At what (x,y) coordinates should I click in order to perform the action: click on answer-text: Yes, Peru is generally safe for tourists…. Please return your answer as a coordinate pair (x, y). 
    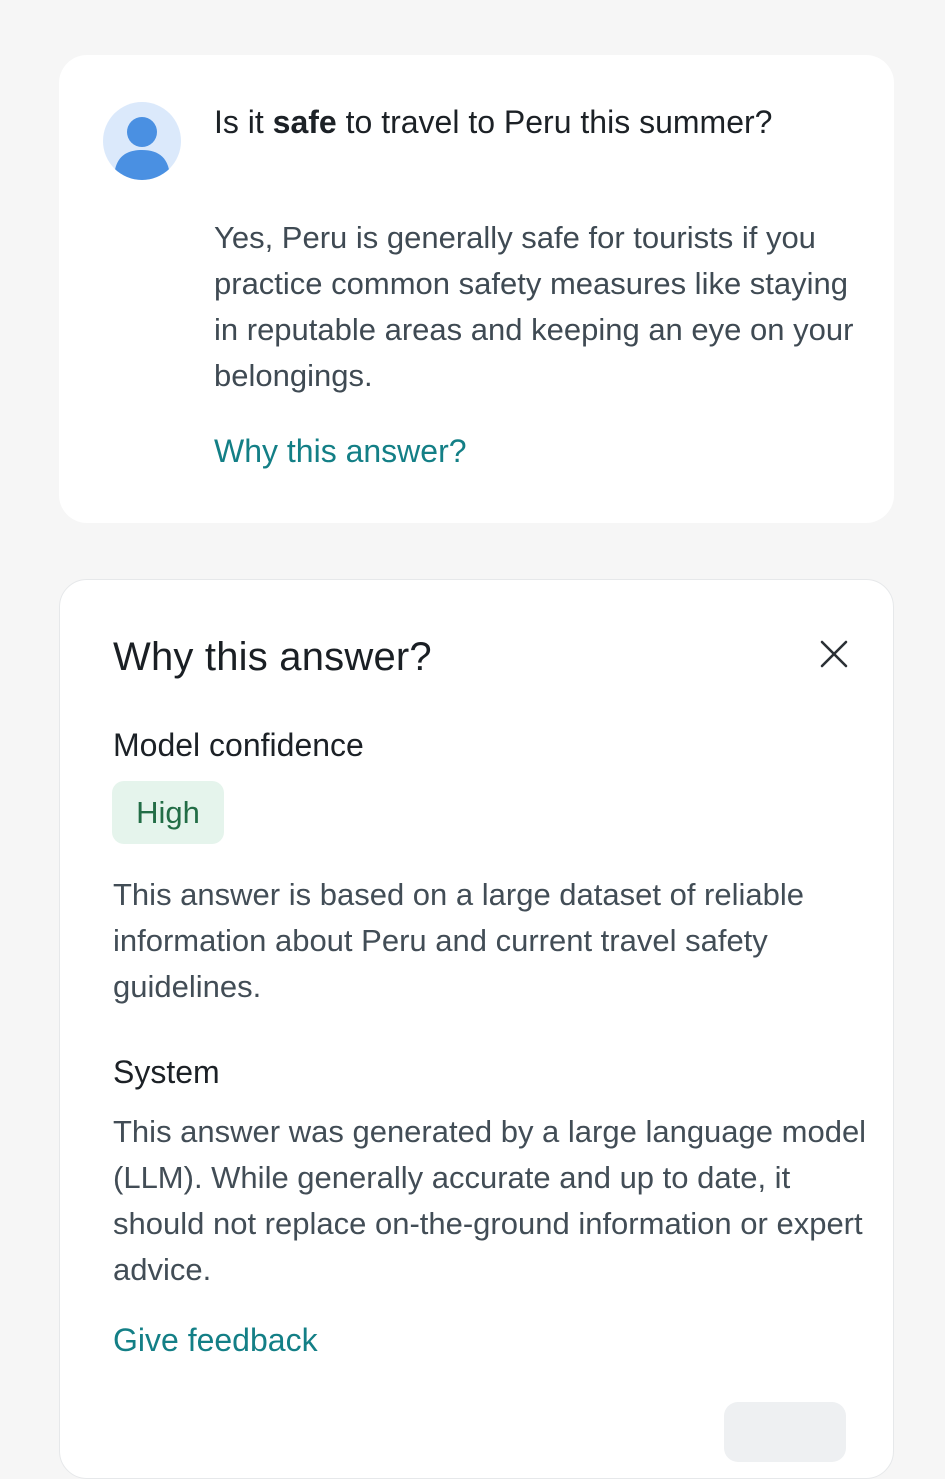
    Looking at the image, I should click on (534, 306).